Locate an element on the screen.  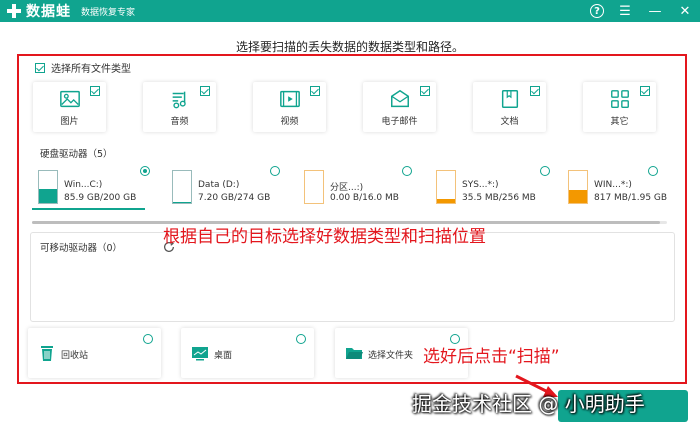
drive-name: 分区...:) is located at coordinates (347, 188).